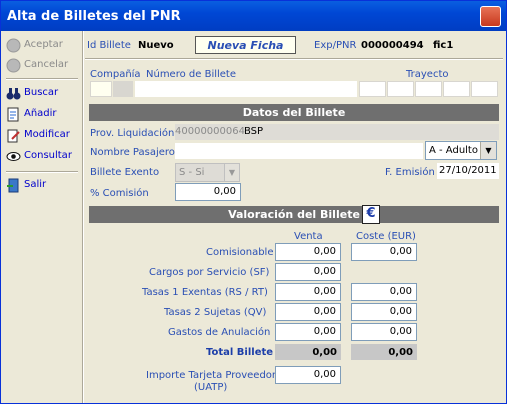  What do you see at coordinates (119, 193) in the screenshot?
I see `commission-label: % Comisión` at bounding box center [119, 193].